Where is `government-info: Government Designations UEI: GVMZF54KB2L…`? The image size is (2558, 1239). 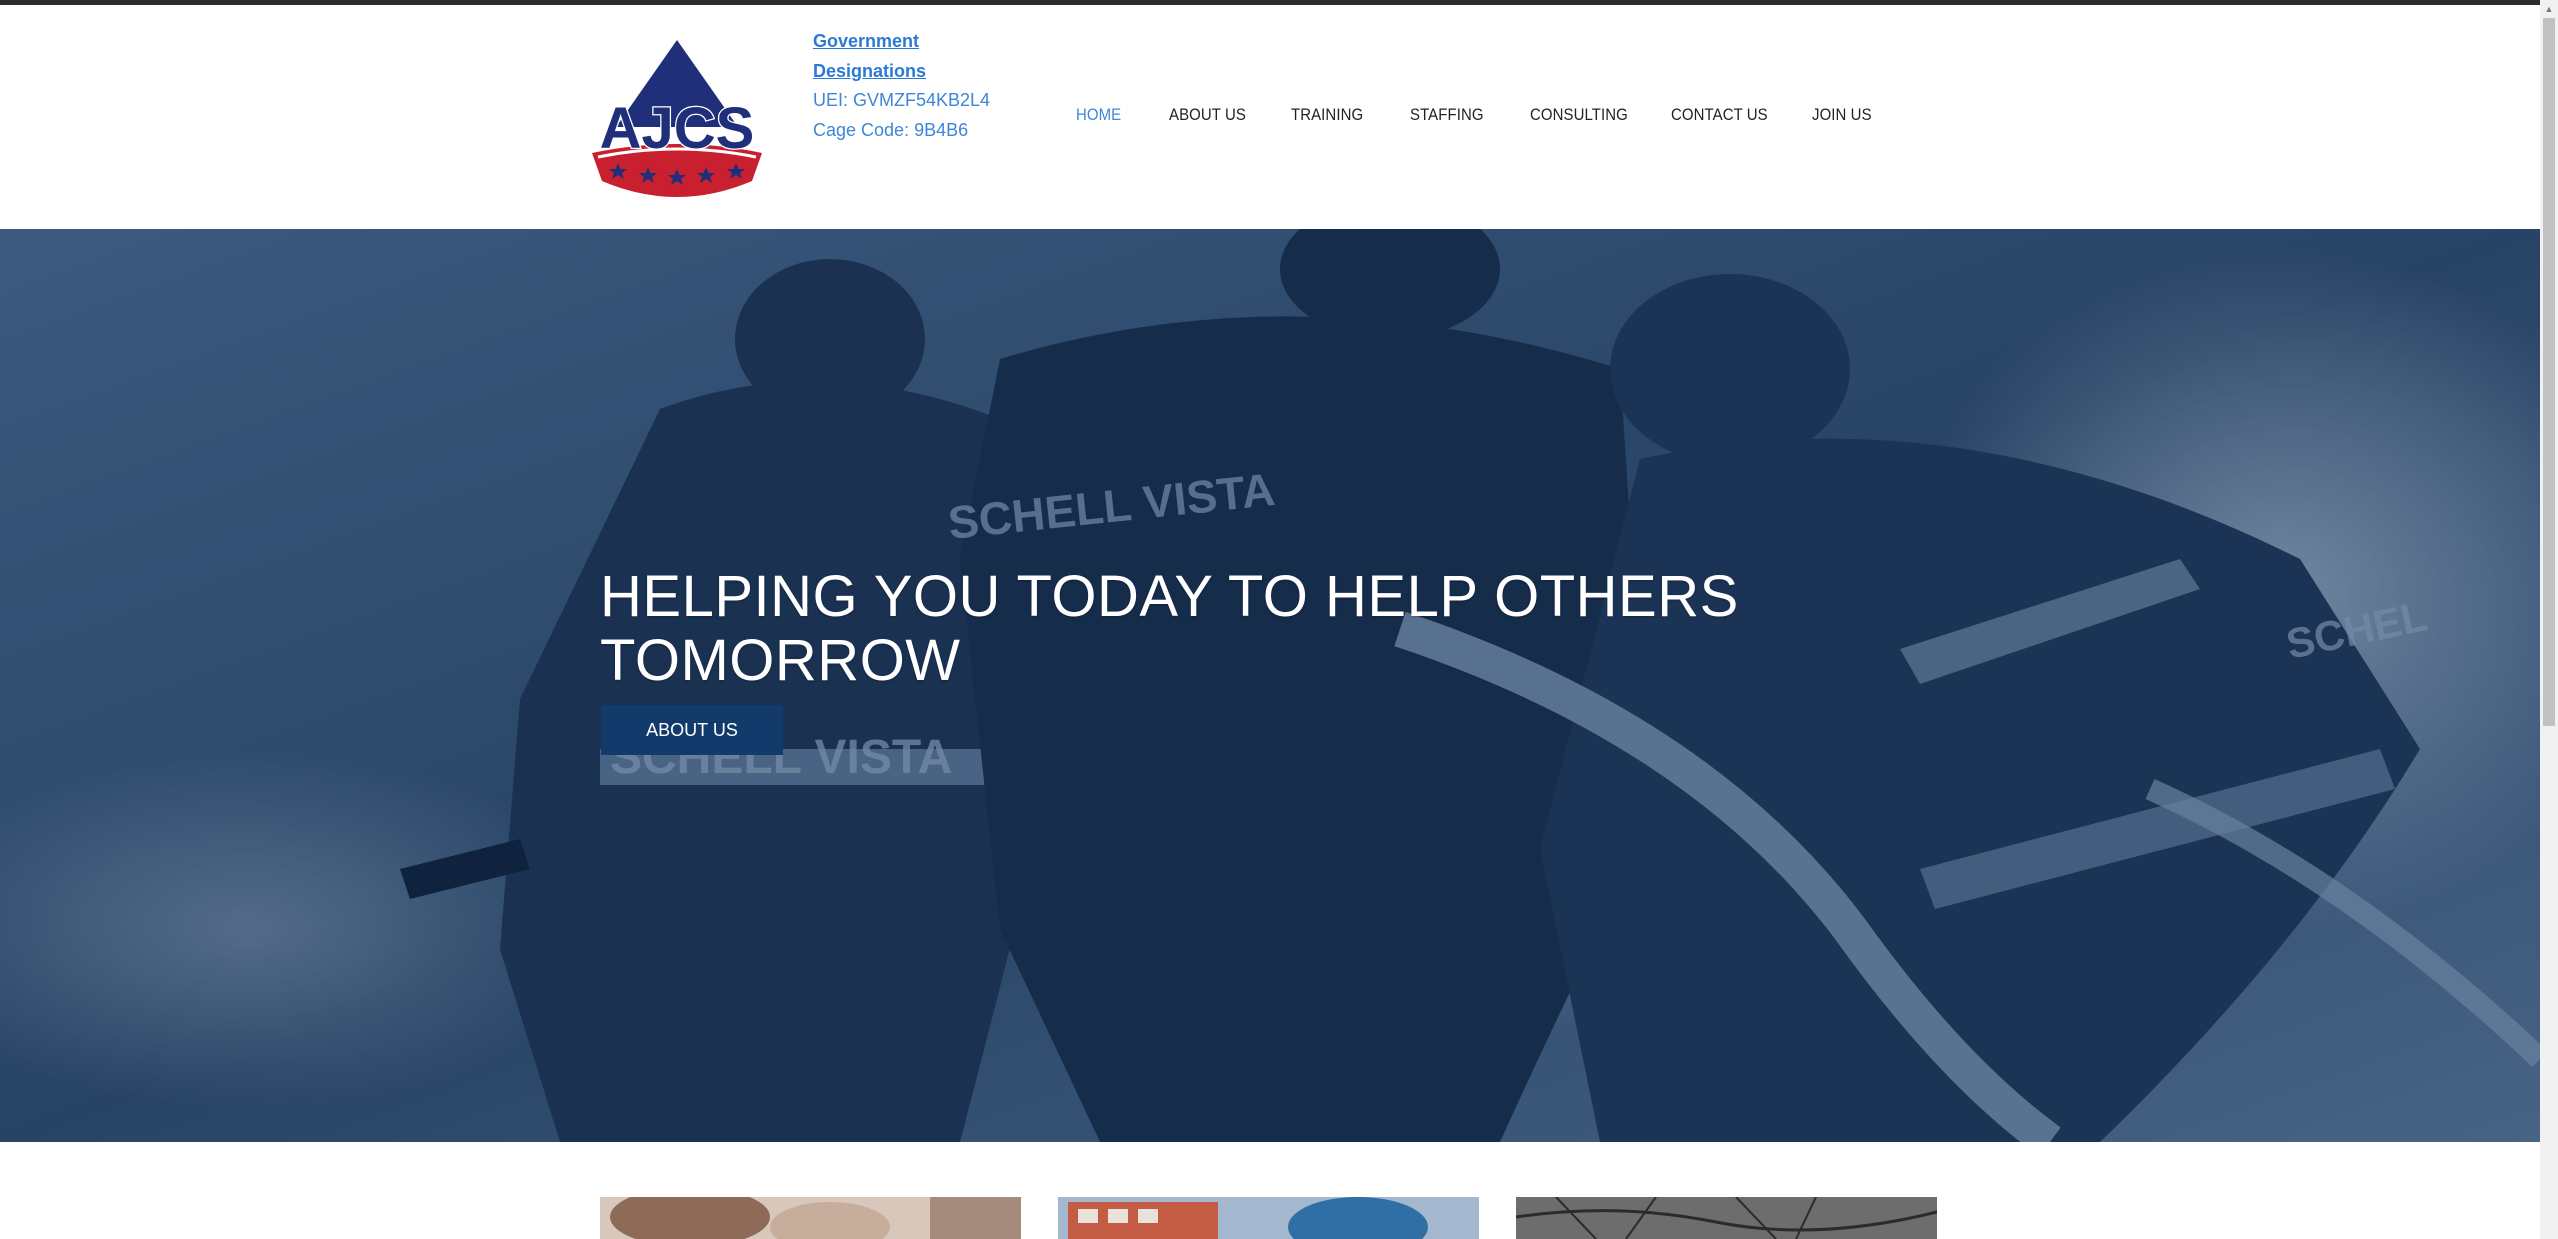
government-info: Government Designations UEI: GVMZF54KB2L… is located at coordinates (923, 86).